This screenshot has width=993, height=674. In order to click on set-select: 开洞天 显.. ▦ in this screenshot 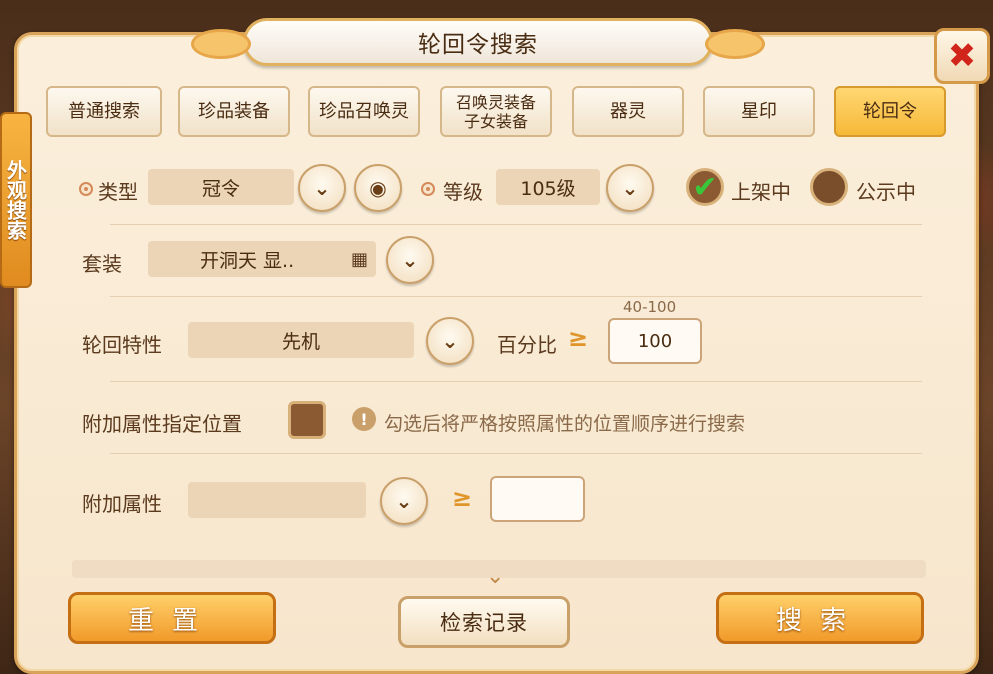, I will do `click(262, 259)`.